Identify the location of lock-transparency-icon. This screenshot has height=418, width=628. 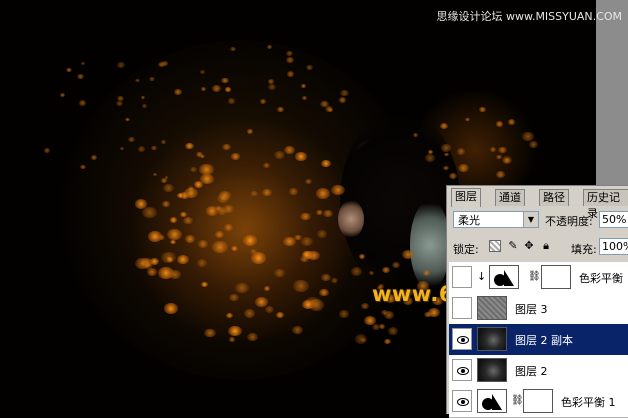
(495, 246).